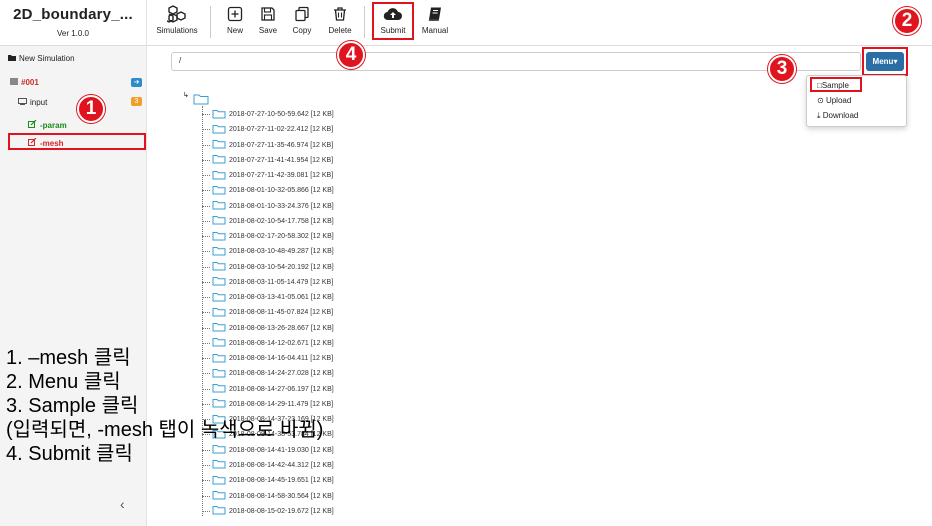 The image size is (932, 526). What do you see at coordinates (235, 14) in the screenshot?
I see `plus-square-icon` at bounding box center [235, 14].